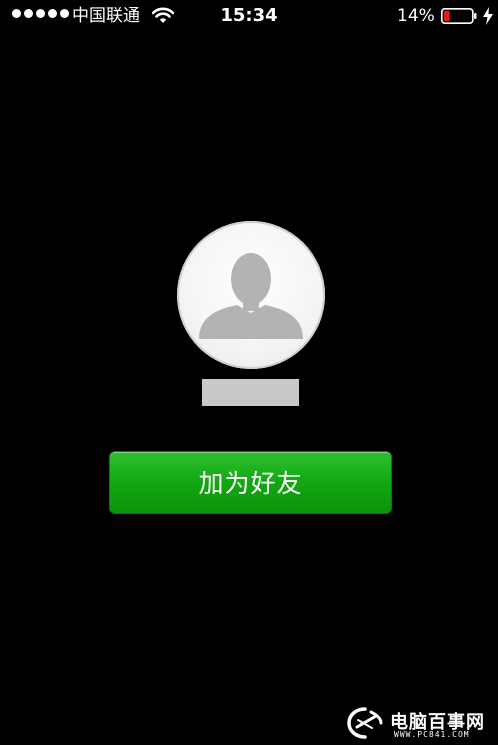  What do you see at coordinates (421, 724) in the screenshot?
I see `watermark: 电脑百事网 WWW.PC841.COM` at bounding box center [421, 724].